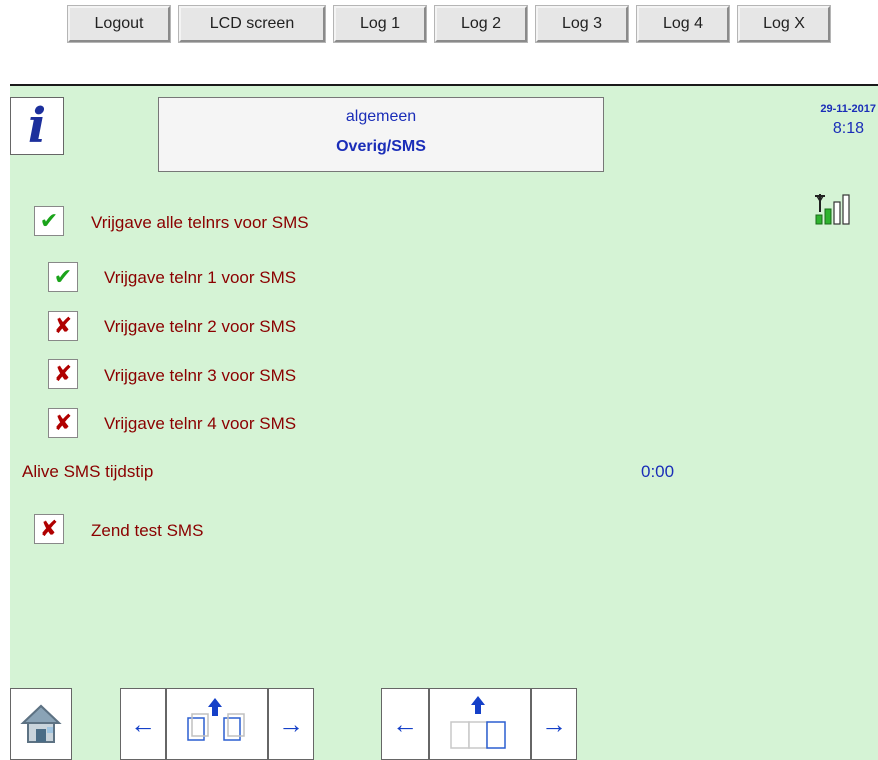  What do you see at coordinates (381, 146) in the screenshot?
I see `page-title-section: Overig/SMS` at bounding box center [381, 146].